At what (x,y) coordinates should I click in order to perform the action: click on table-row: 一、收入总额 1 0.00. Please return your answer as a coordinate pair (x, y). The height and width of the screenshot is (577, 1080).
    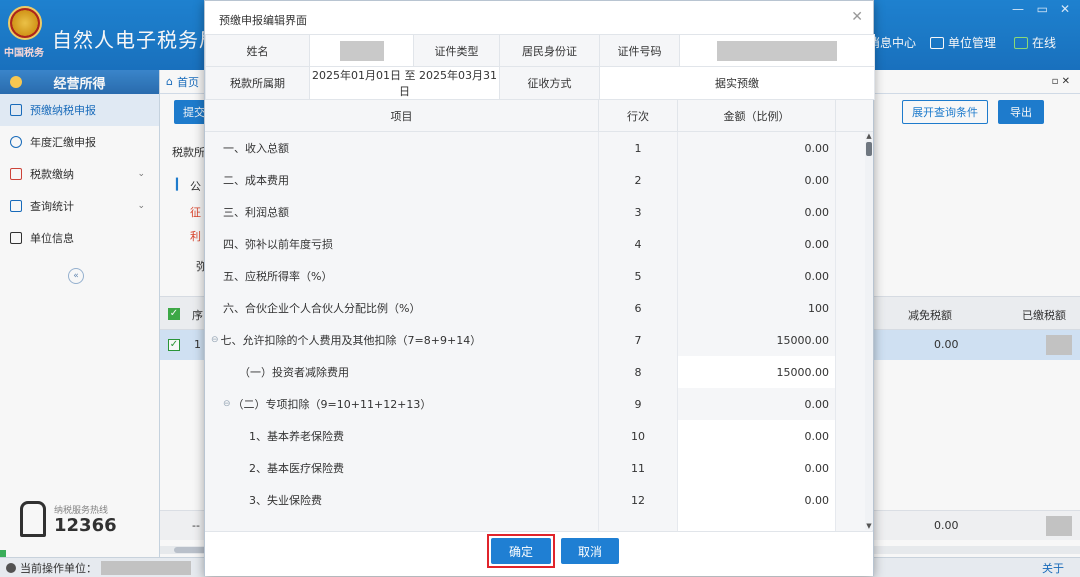
    Looking at the image, I should click on (539, 148).